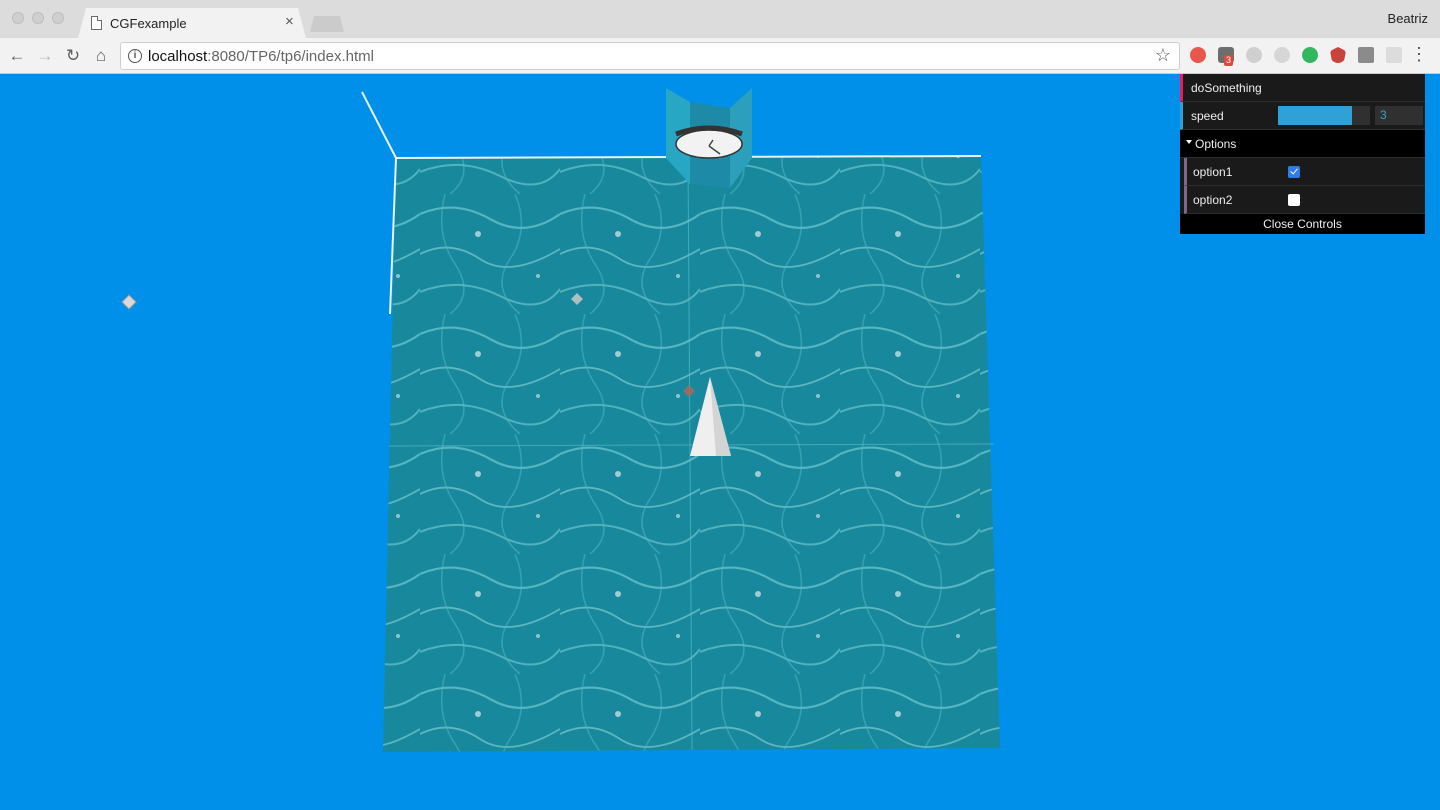 This screenshot has width=1440, height=810. I want to click on clock-face, so click(709, 144).